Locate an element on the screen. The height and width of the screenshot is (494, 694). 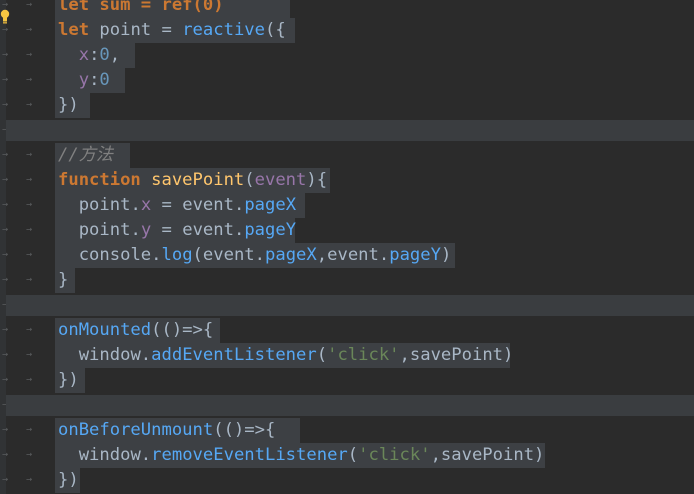
code-line: → → y:0 is located at coordinates (347, 80).